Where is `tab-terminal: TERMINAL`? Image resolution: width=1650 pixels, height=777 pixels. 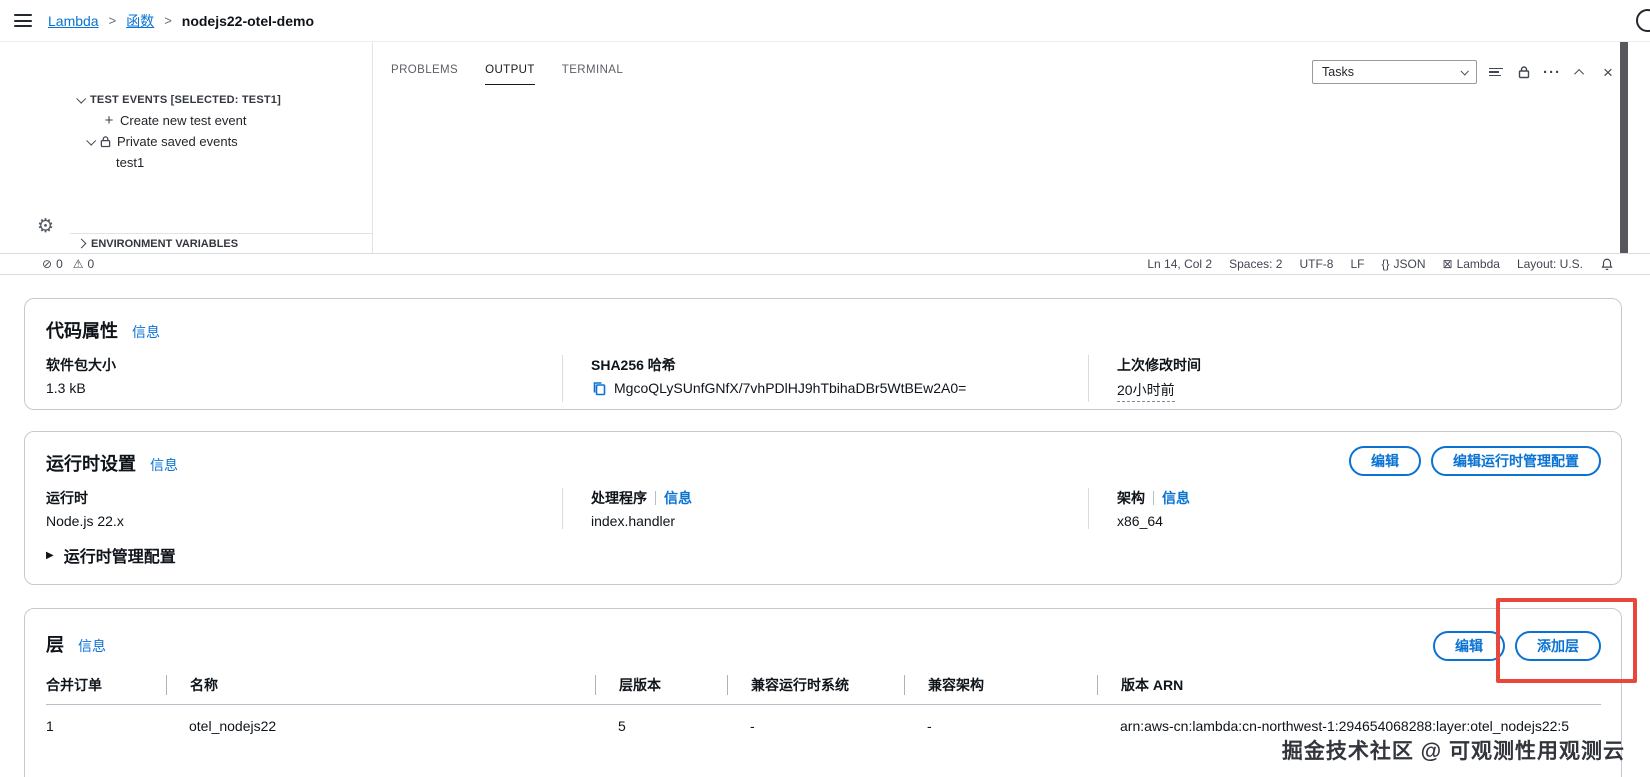
tab-terminal: TERMINAL is located at coordinates (592, 74).